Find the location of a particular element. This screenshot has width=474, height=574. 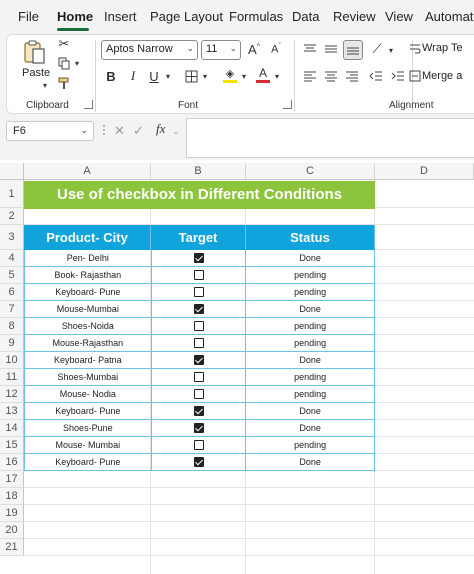

middle-align-button is located at coordinates (331, 49).